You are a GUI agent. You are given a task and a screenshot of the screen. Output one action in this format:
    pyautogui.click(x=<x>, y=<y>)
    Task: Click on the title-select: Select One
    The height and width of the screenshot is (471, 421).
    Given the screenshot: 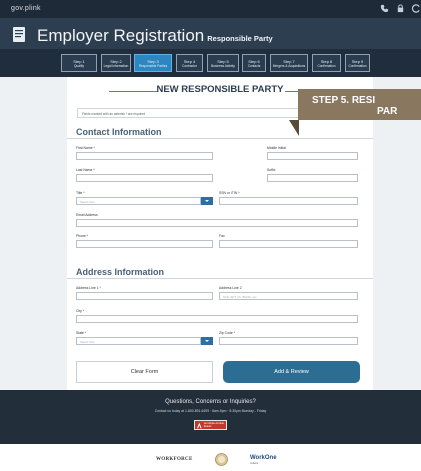 What is the action you would take?
    pyautogui.click(x=138, y=201)
    